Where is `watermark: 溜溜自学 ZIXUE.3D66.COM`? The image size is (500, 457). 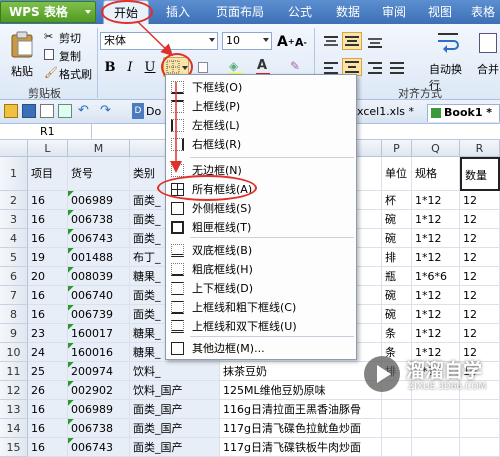
watermark: 溜溜自学 ZIXUE.3D66.COM is located at coordinates (431, 378).